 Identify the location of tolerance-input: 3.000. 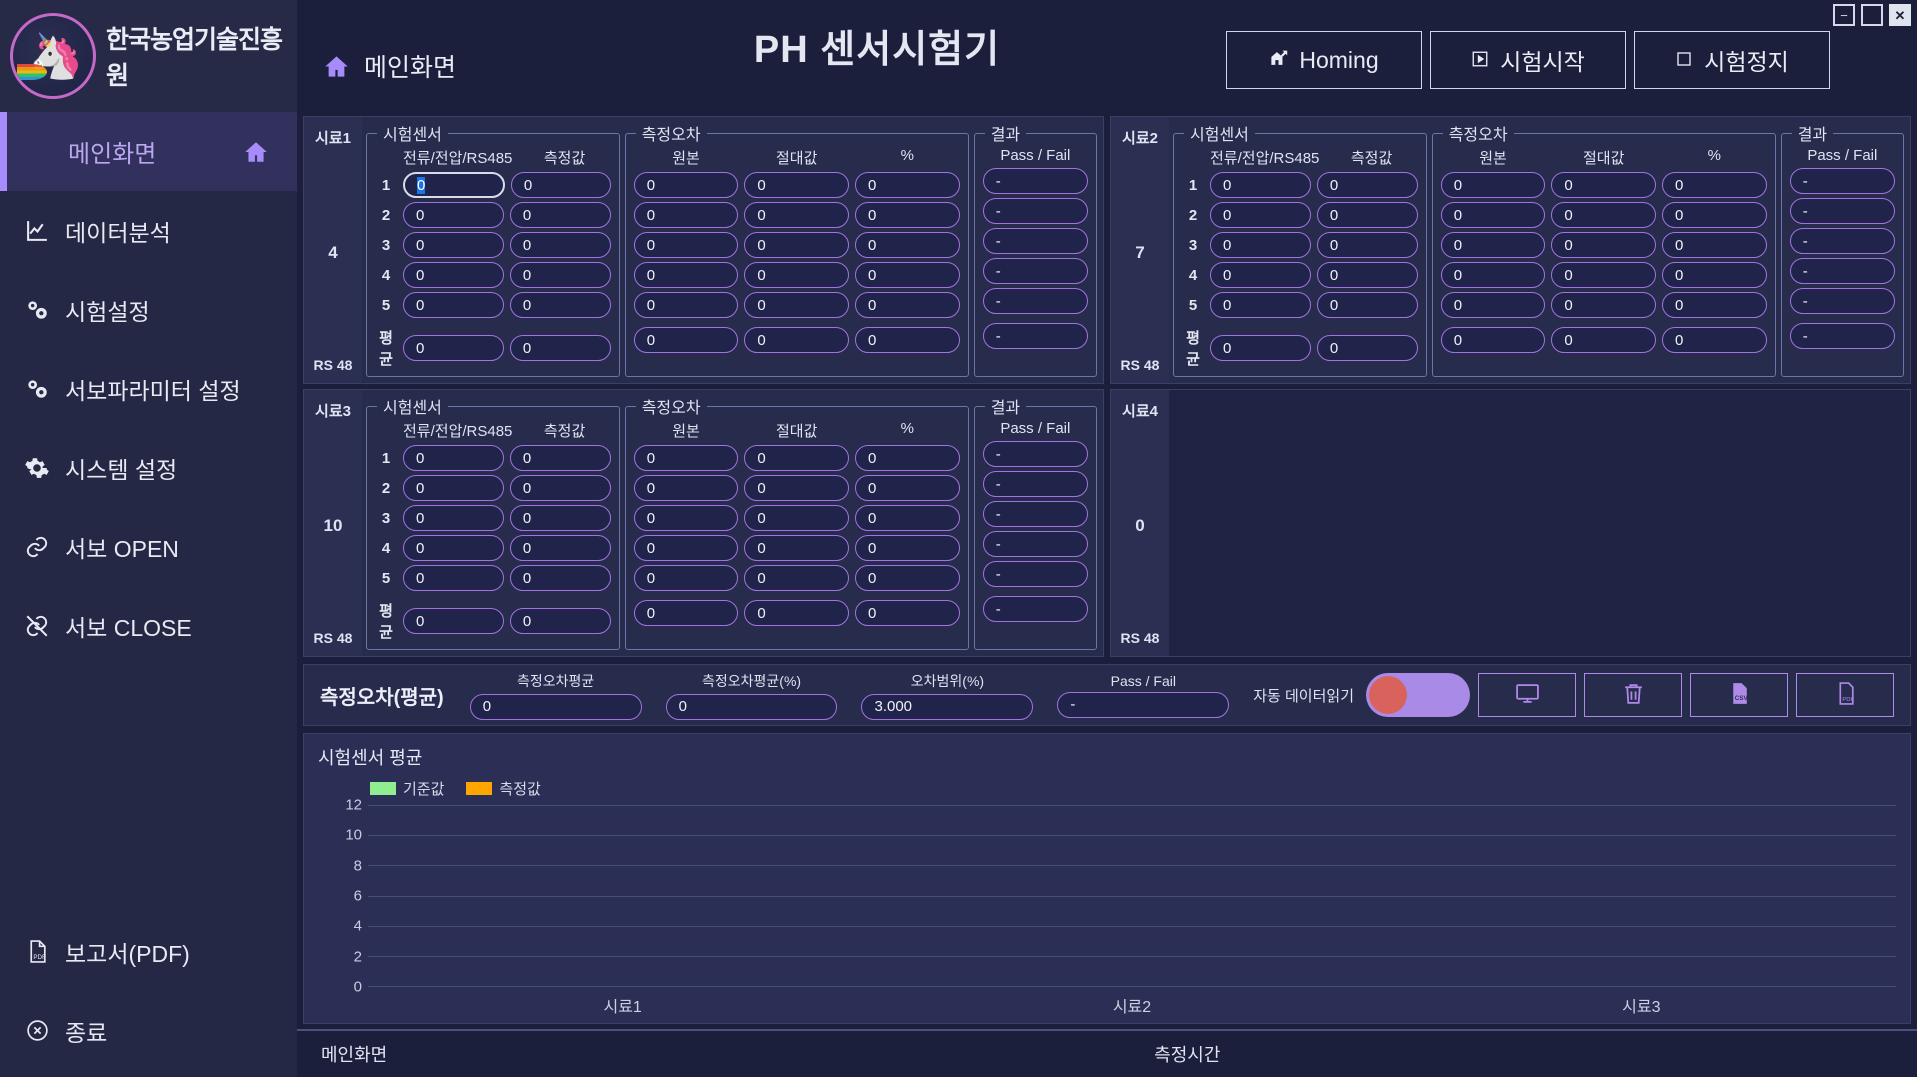
(947, 706).